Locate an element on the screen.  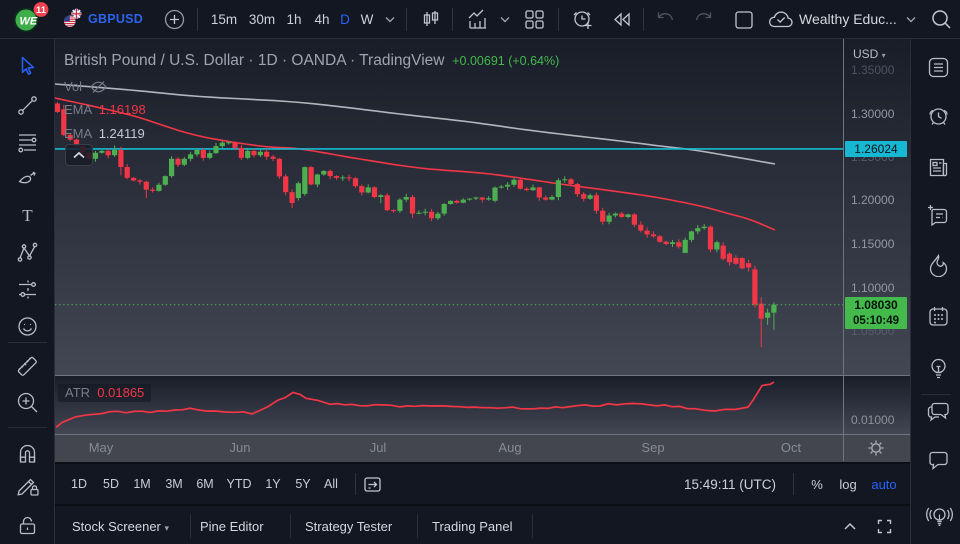
svg-text: 11 is located at coordinates (41, 10).